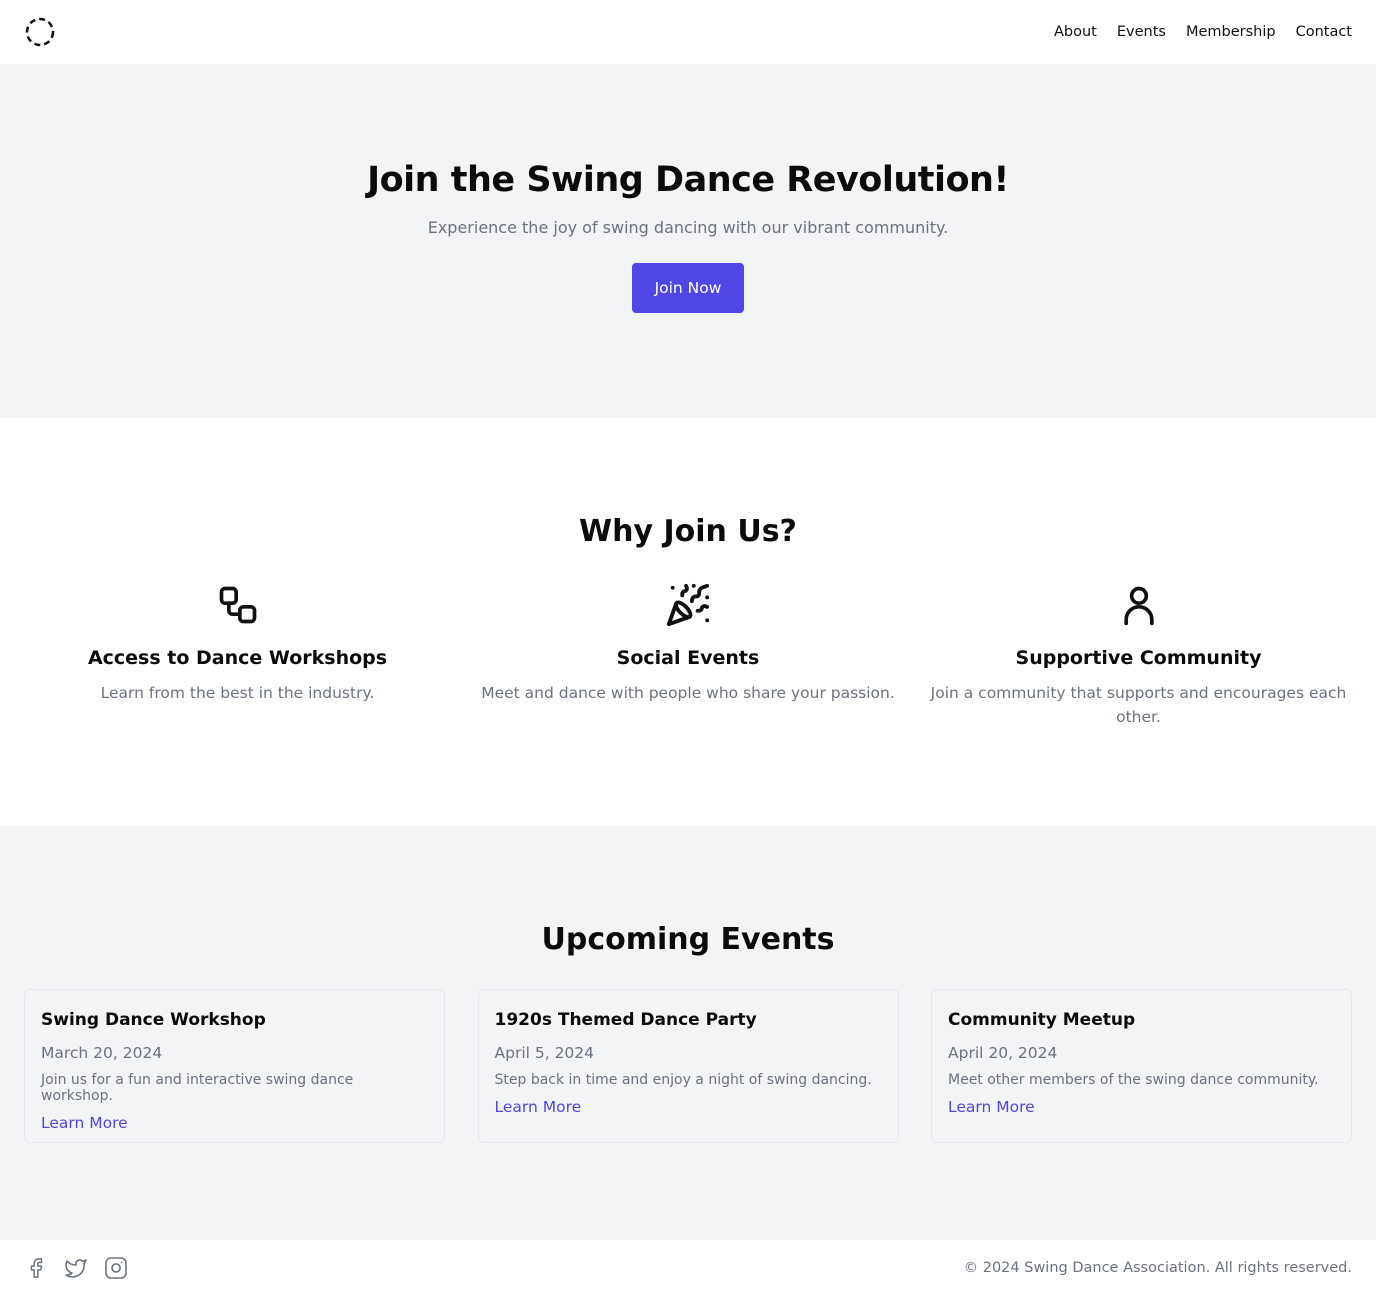  I want to click on social-links, so click(76, 1268).